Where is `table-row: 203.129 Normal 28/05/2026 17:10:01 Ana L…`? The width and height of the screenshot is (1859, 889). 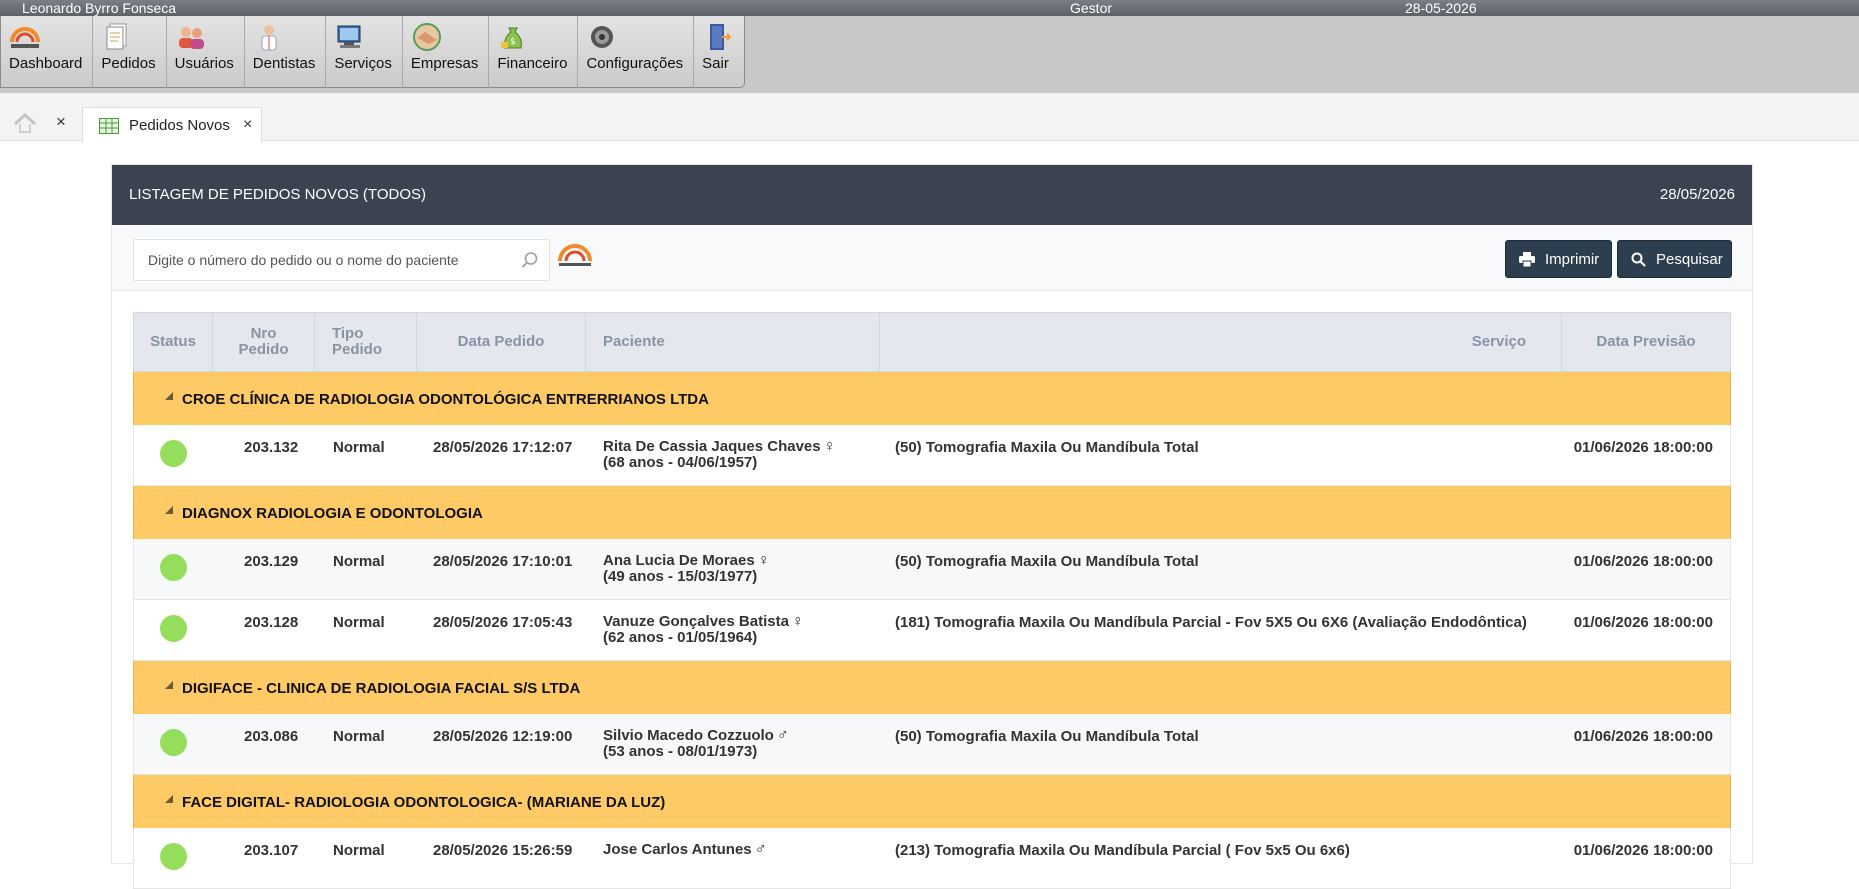 table-row: 203.129 Normal 28/05/2026 17:10:01 Ana L… is located at coordinates (932, 569).